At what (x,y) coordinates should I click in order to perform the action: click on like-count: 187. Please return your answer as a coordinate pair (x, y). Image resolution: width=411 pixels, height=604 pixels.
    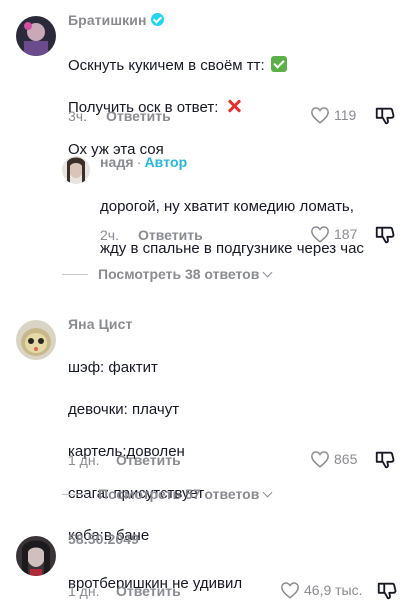
    Looking at the image, I should click on (346, 234).